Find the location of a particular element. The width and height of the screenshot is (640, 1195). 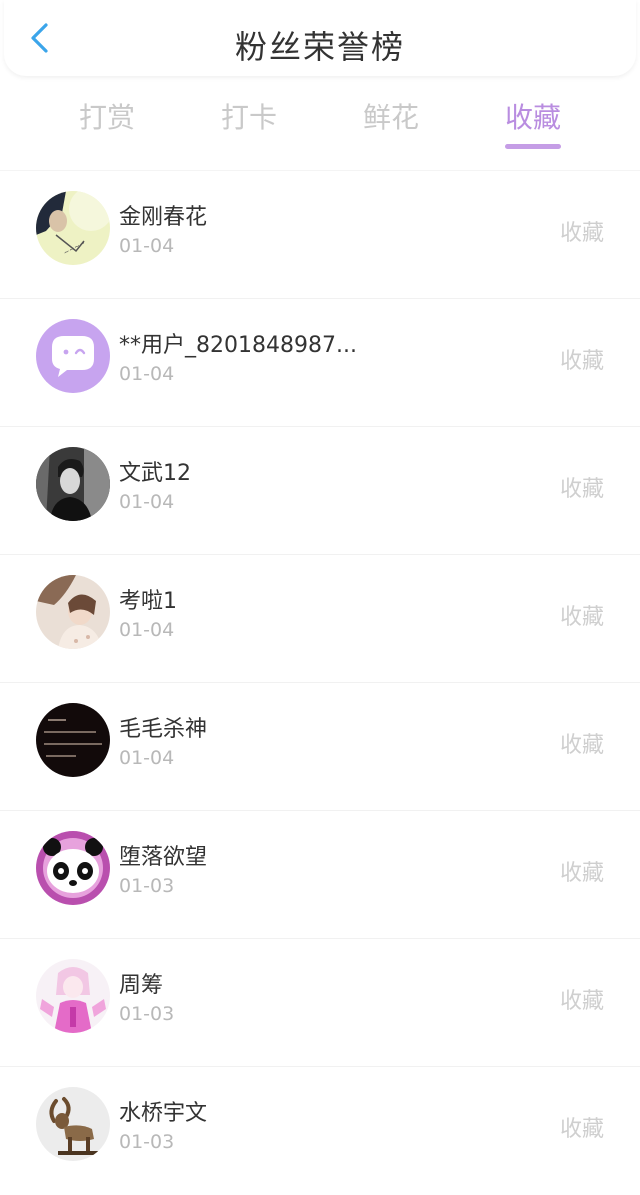

tab-label: 打卡 is located at coordinates (248, 117).